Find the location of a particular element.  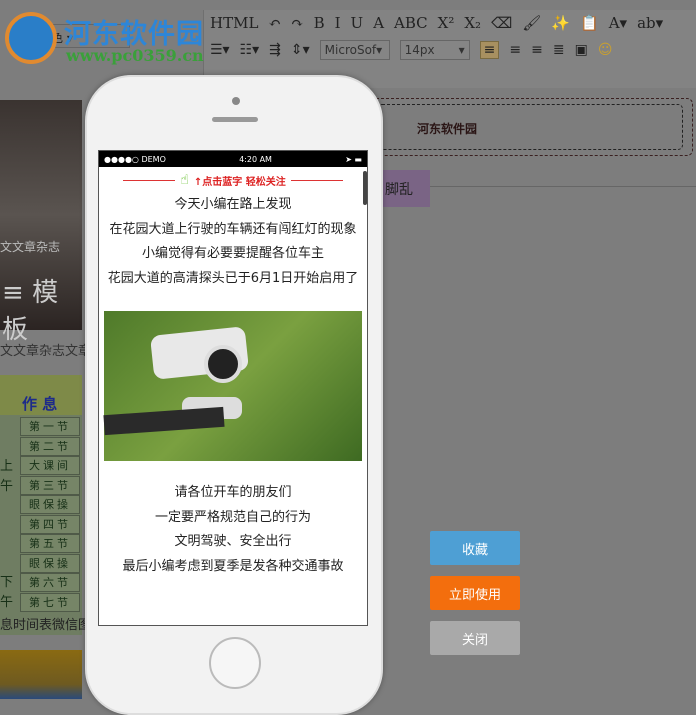

line-height-icon: ⇕▾ is located at coordinates (300, 50).